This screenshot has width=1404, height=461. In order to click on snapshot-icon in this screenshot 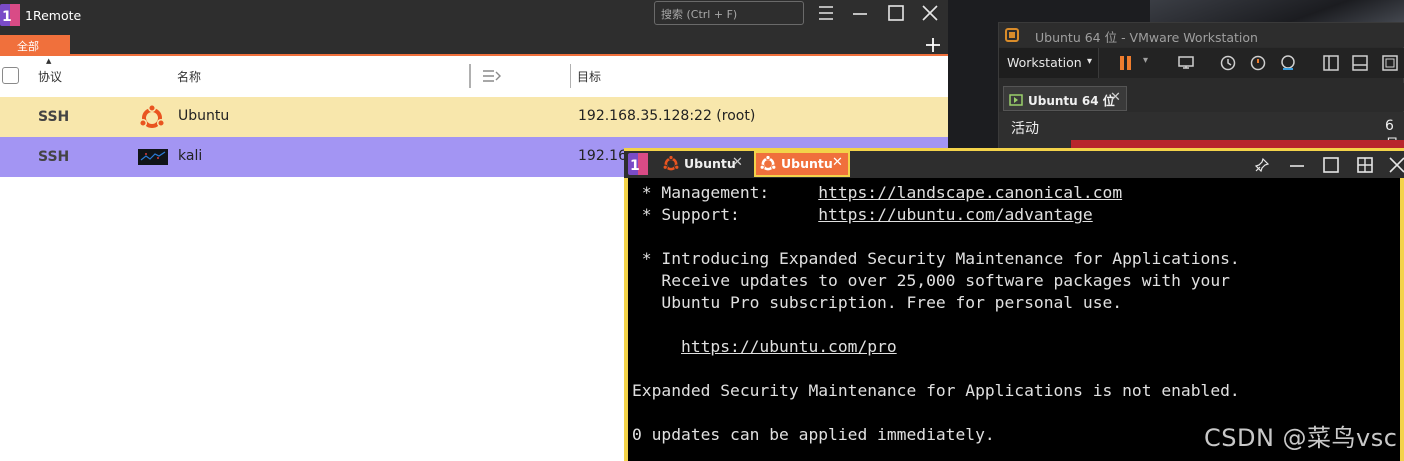, I will do `click(1228, 63)`.